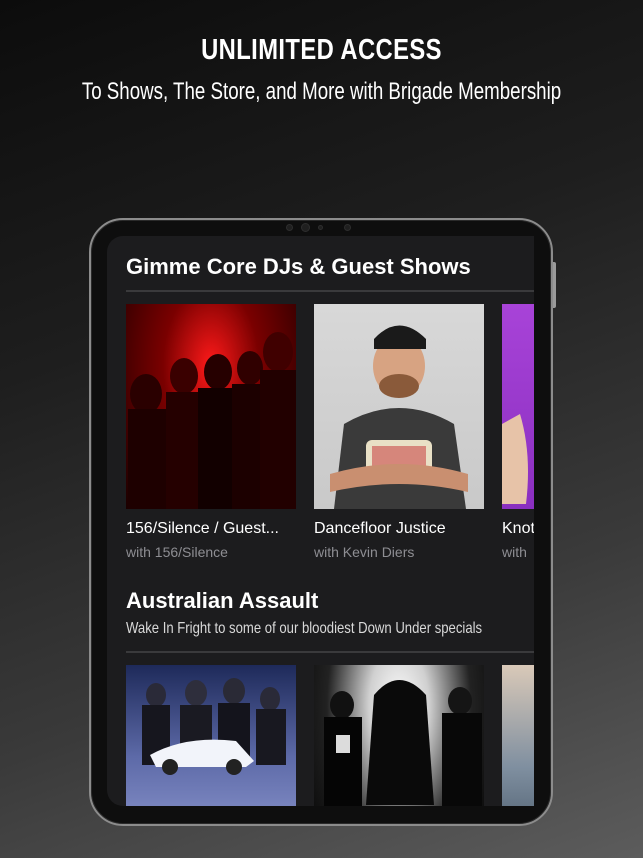 This screenshot has width=643, height=858. I want to click on show-host: with 156/Silence, so click(177, 552).